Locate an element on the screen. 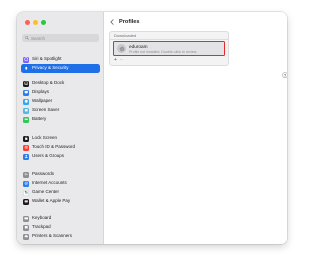 This screenshot has width=320, height=267. key-icon is located at coordinates (26, 174).